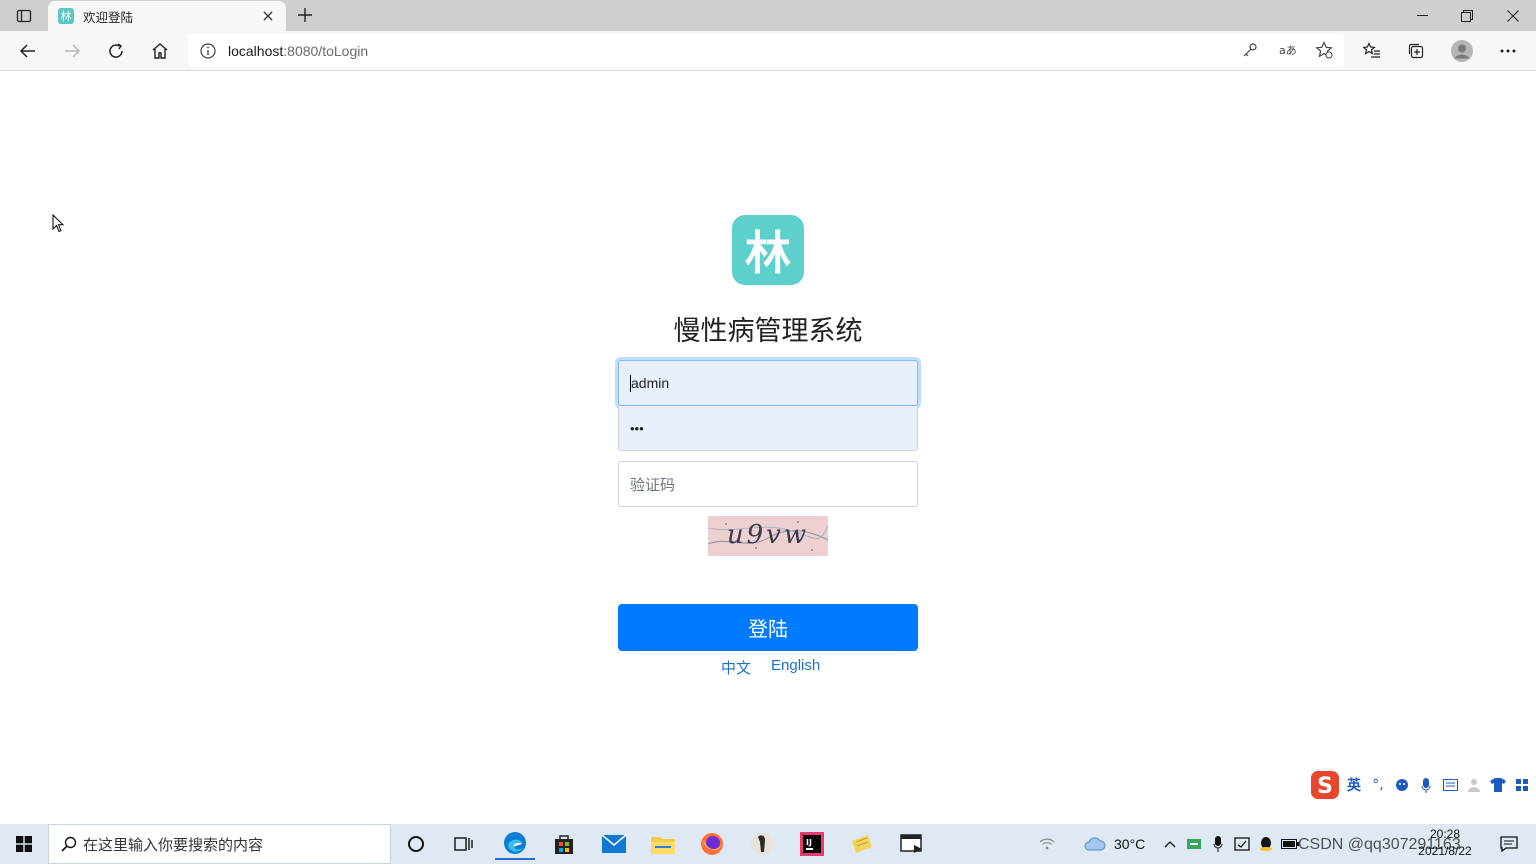 This screenshot has height=864, width=1536. What do you see at coordinates (1508, 51) in the screenshot?
I see `more-options-icon` at bounding box center [1508, 51].